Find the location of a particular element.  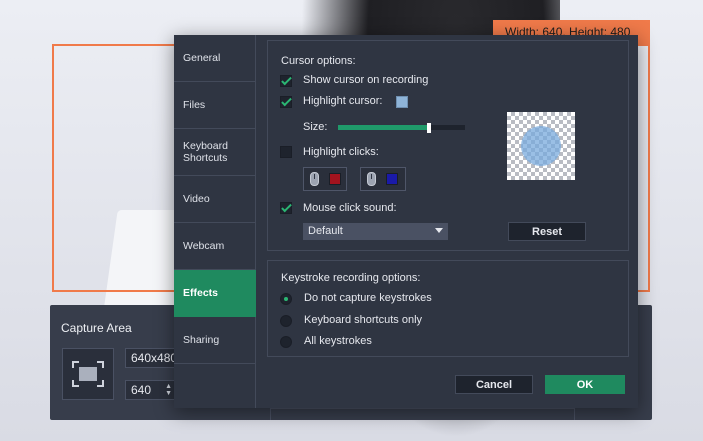

show-cursor-label: Show cursor on recording is located at coordinates (366, 80).